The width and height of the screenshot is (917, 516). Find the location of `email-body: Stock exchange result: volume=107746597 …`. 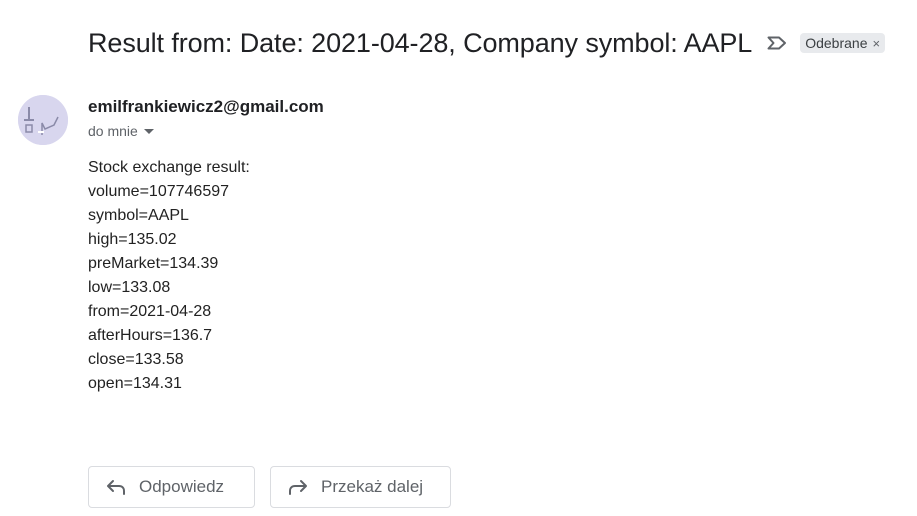

email-body: Stock exchange result: volume=107746597 … is located at coordinates (169, 276).